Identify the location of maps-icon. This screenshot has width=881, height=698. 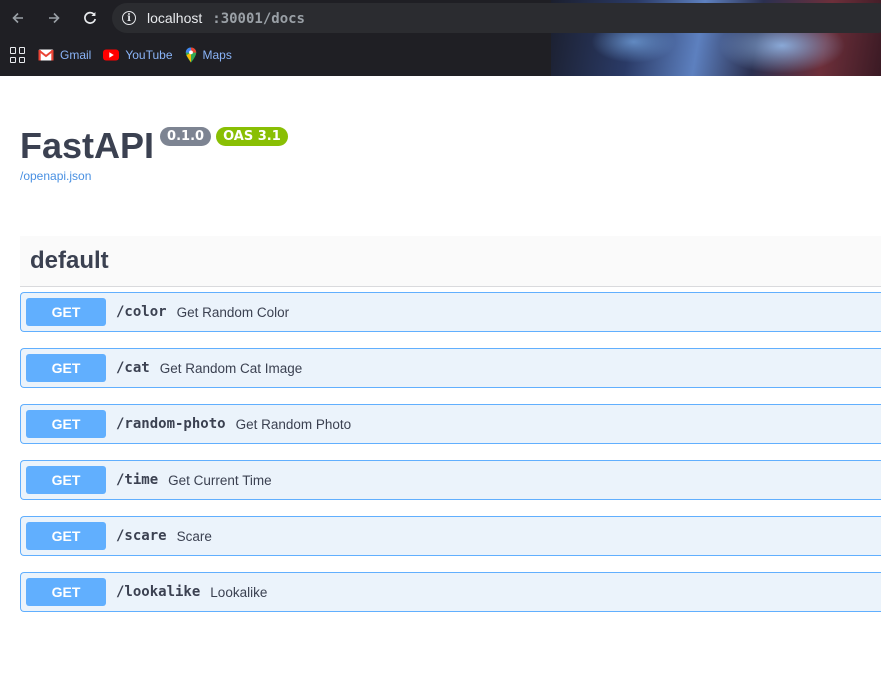
(190, 55).